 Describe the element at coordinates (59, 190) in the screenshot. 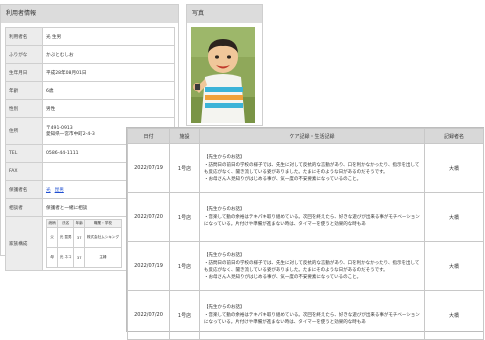

I see `guardian-given-name: 昆男` at that location.